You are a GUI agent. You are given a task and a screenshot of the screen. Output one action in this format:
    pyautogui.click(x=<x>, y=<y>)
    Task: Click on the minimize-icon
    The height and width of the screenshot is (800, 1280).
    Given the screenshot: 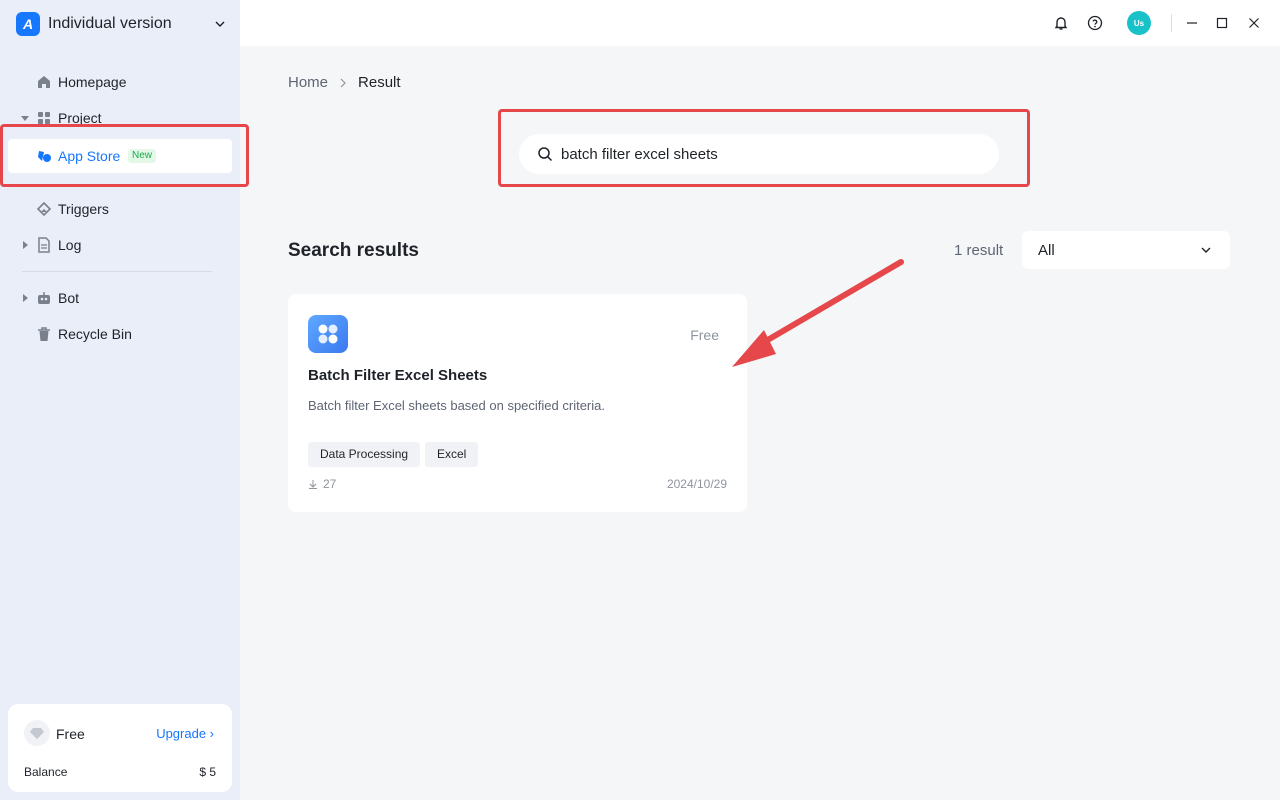 What is the action you would take?
    pyautogui.click(x=1192, y=23)
    